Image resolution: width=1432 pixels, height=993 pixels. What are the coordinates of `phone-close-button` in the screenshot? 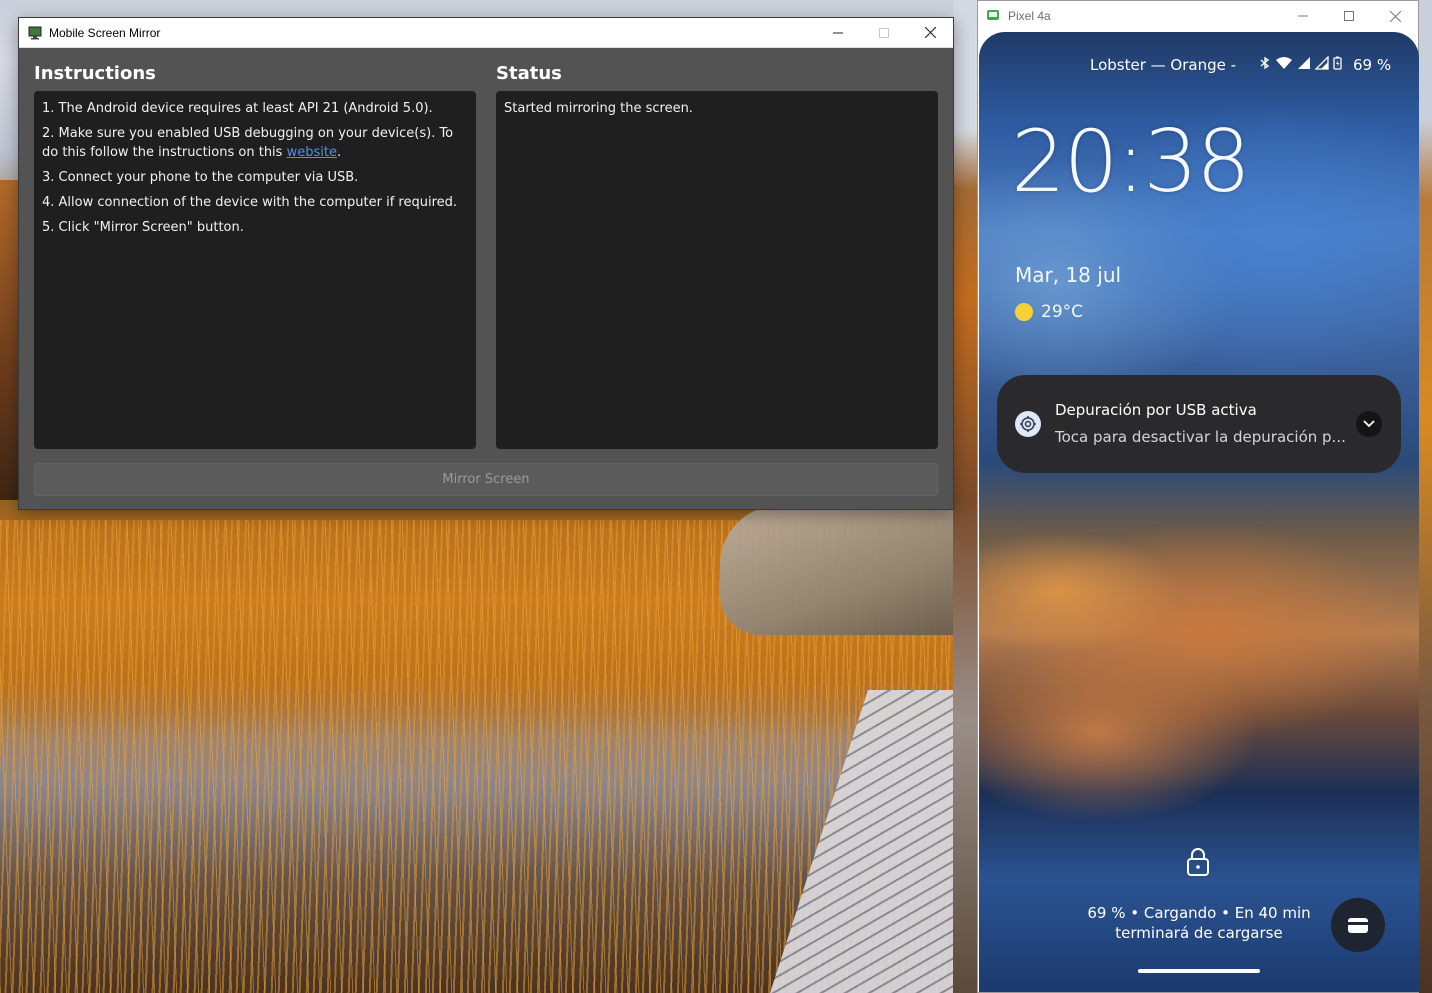 It's located at (1395, 16).